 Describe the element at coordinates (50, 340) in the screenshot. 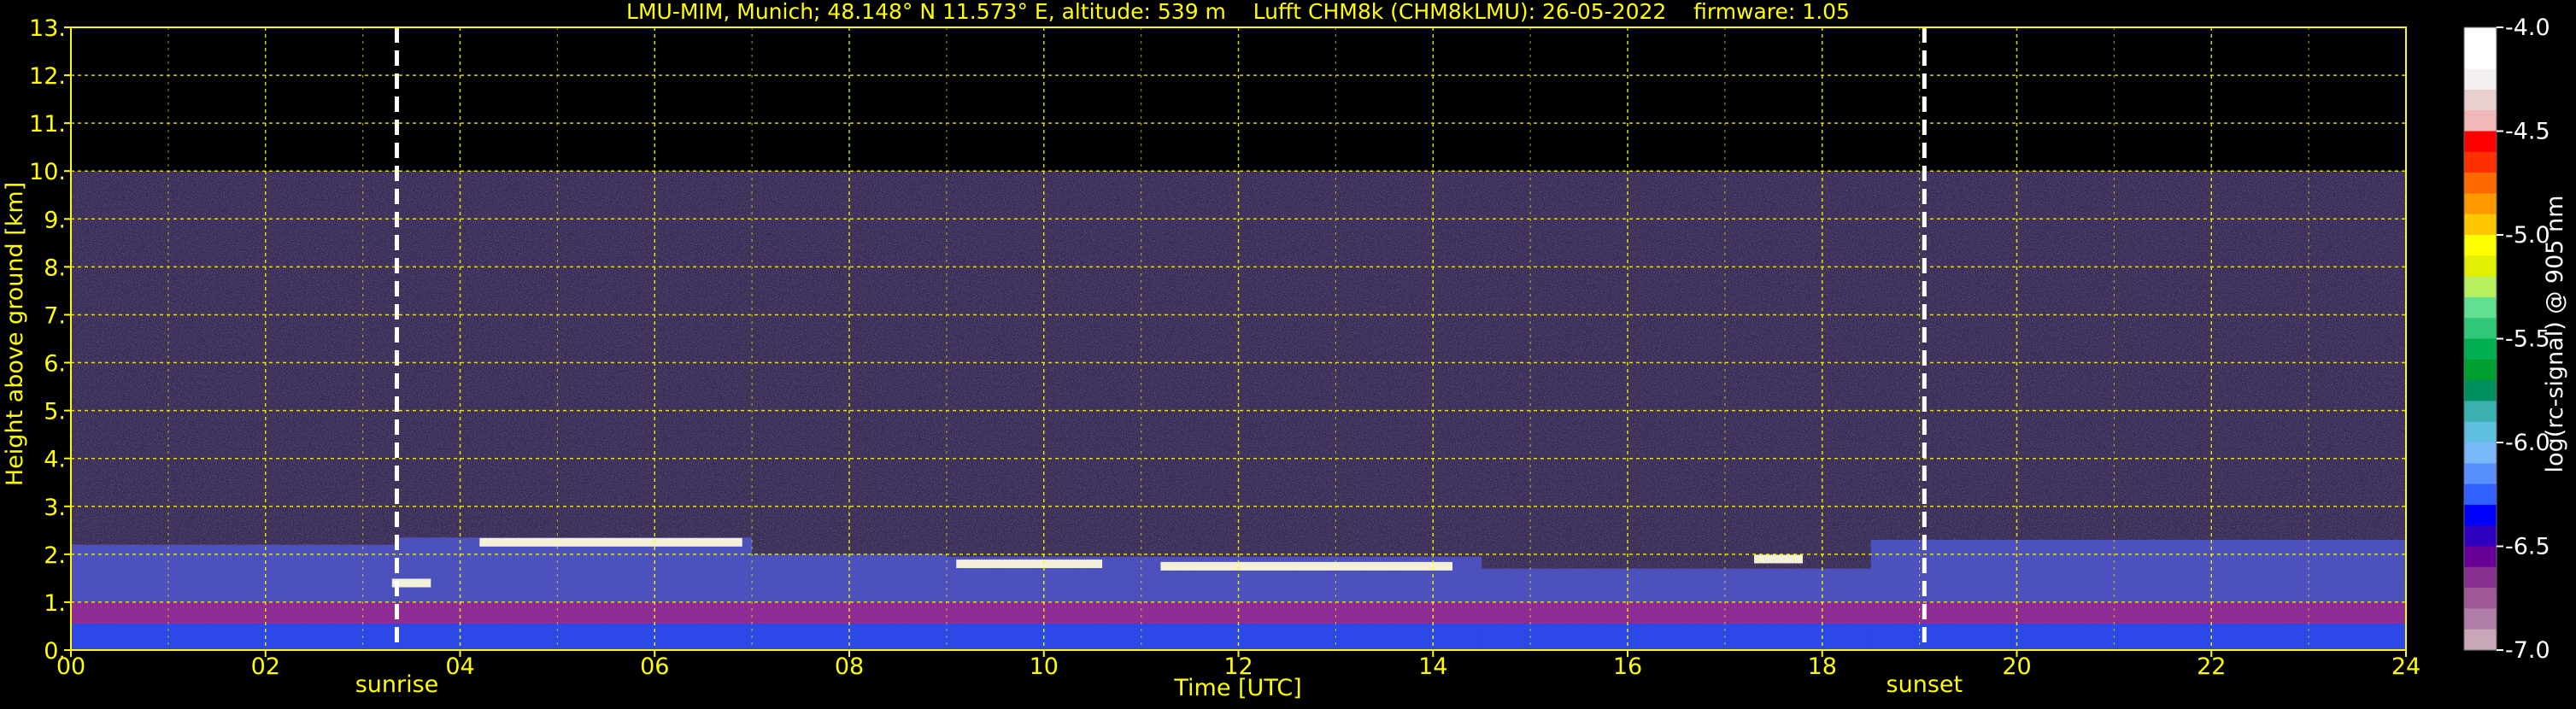

I see `y-axis: 0. 1. 2. 3. 4. 5. 6. 7. 8. 9. 10. 11. 12. 13.` at that location.